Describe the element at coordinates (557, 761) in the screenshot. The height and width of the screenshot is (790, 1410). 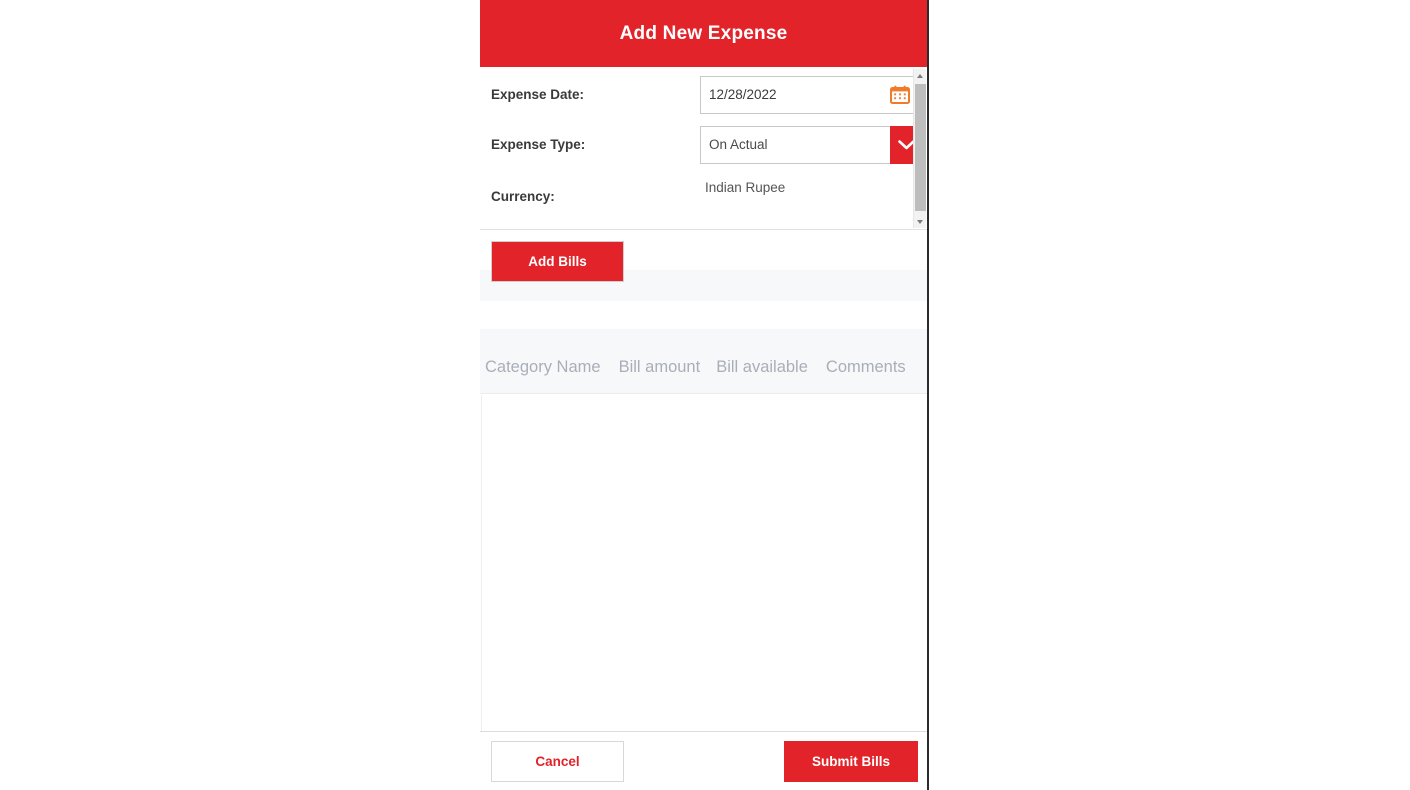
I see `cancel-button: Cancel` at that location.